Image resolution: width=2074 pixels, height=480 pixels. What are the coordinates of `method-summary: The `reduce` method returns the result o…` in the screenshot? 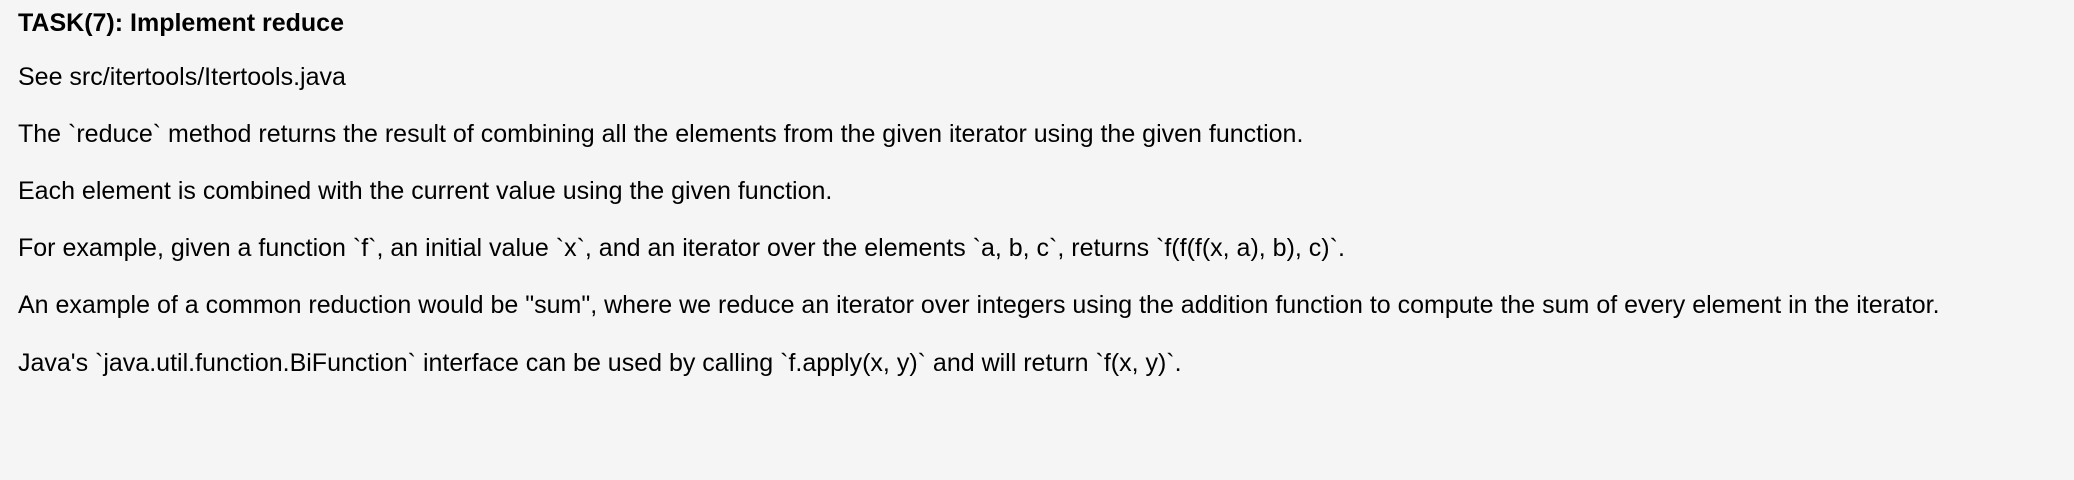 It's located at (661, 134).